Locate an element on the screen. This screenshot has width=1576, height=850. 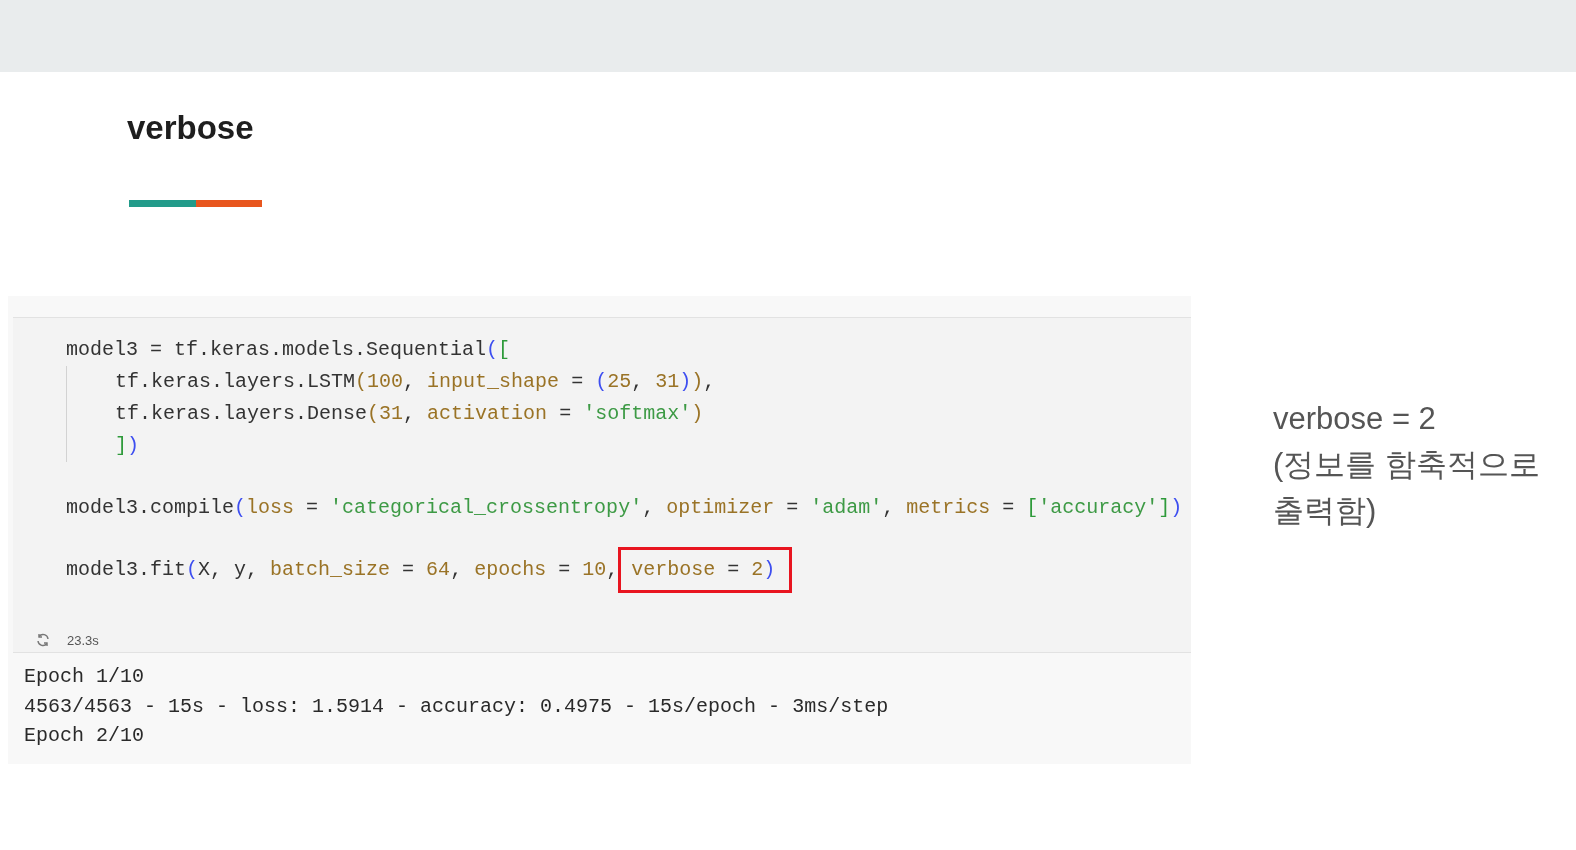
code-line: model3.compile(loss = 'categorical_crossentropy', optimizer = 'adam', metrics = ['accuracy']) is located at coordinates (624, 508).